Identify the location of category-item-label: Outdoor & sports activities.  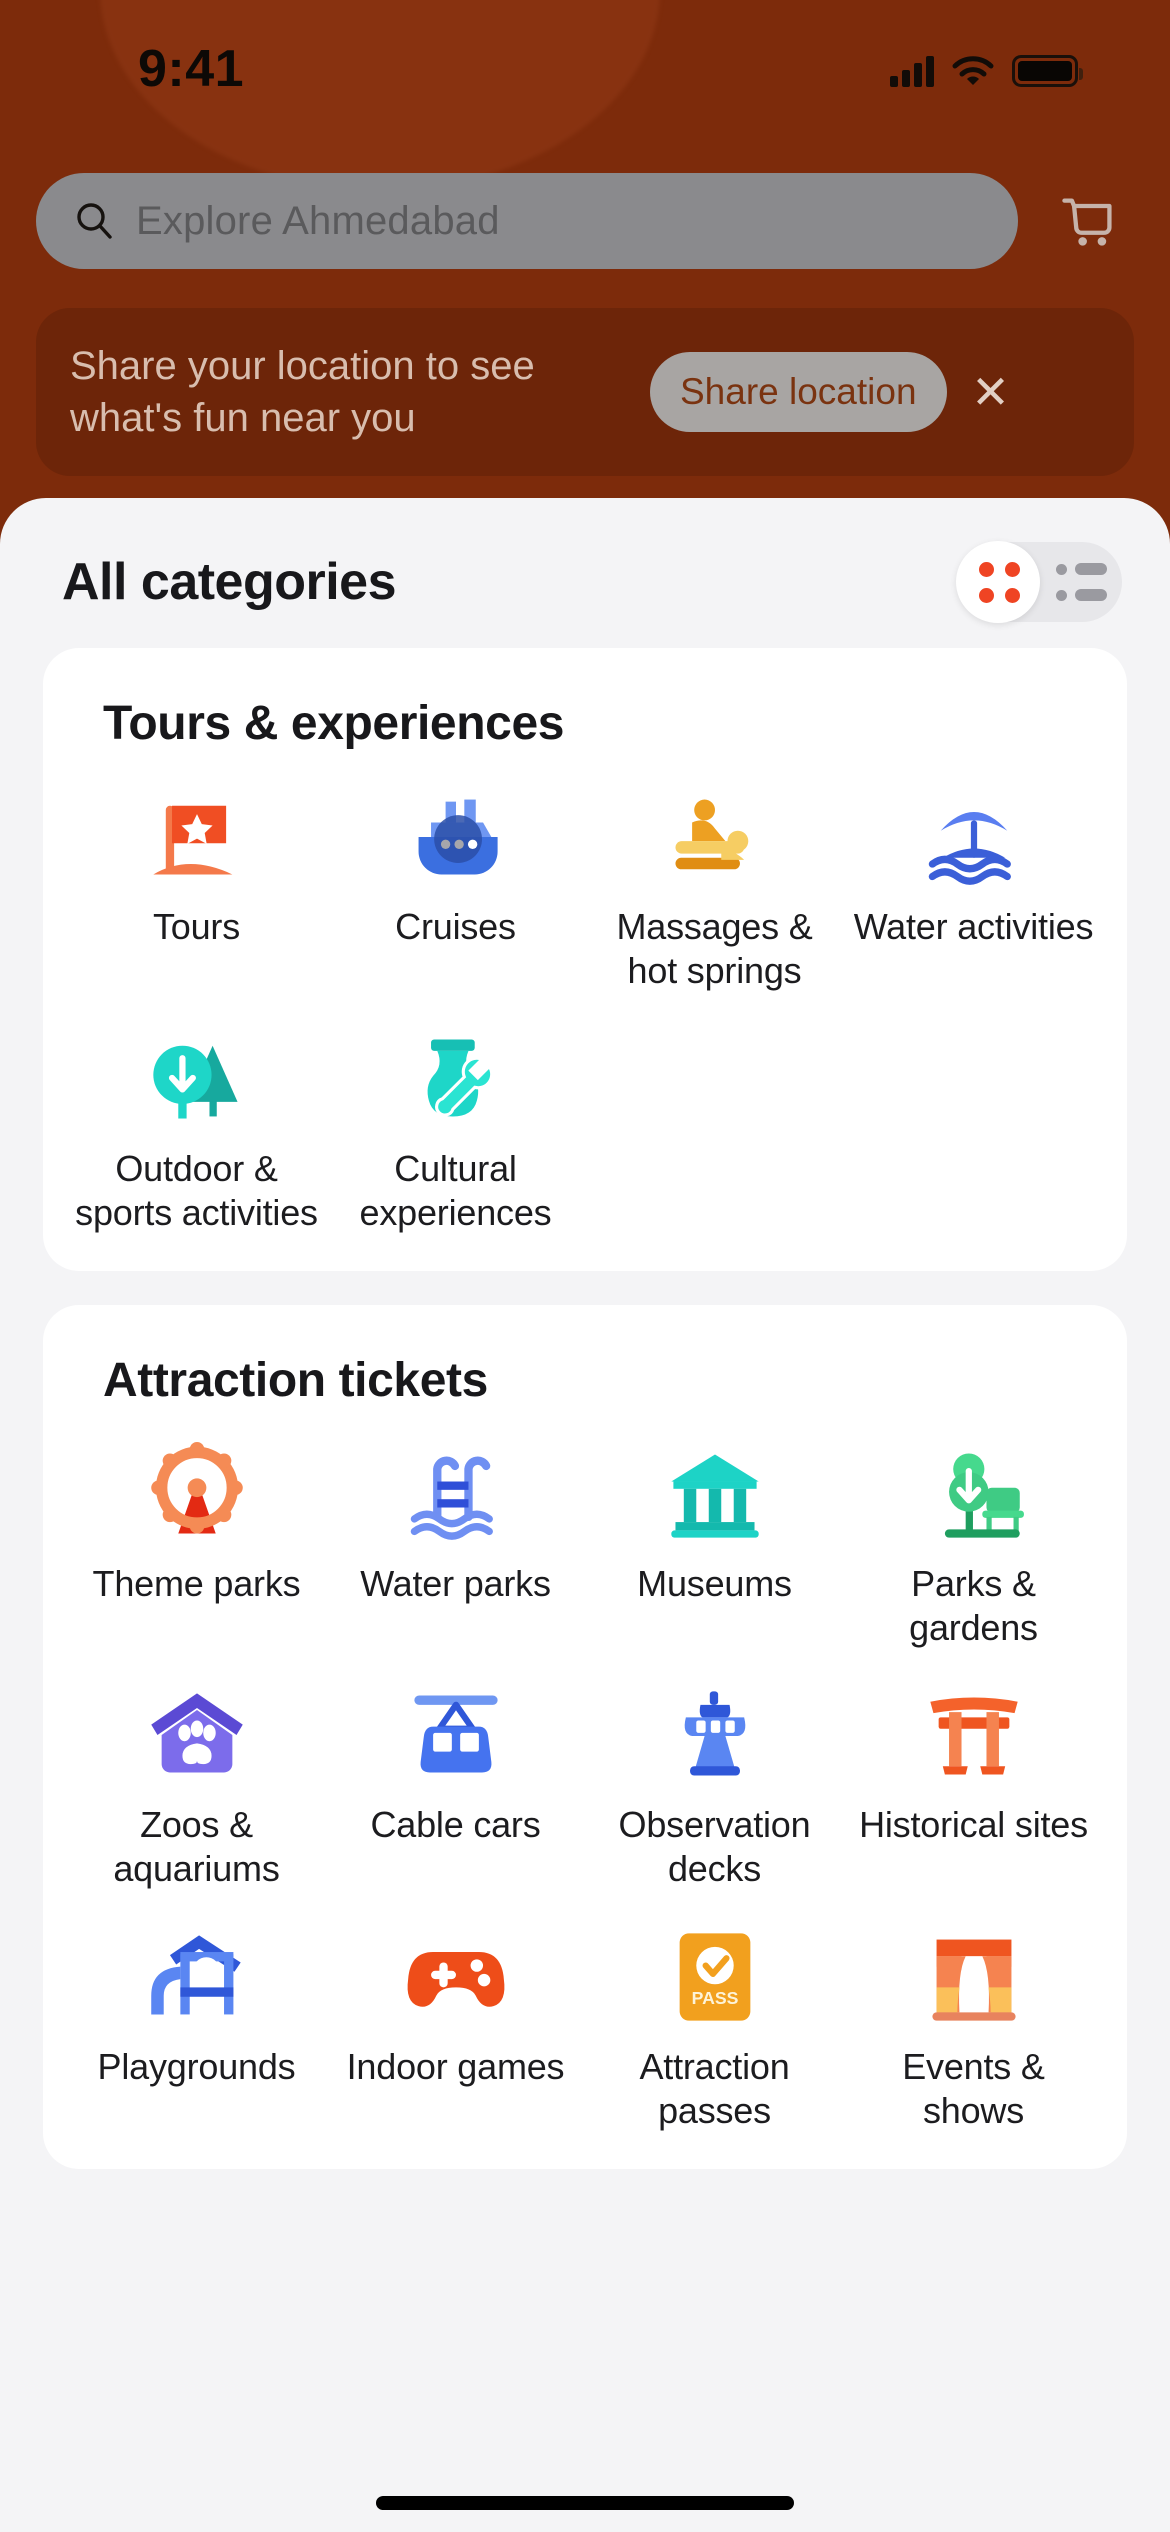
(196, 1190).